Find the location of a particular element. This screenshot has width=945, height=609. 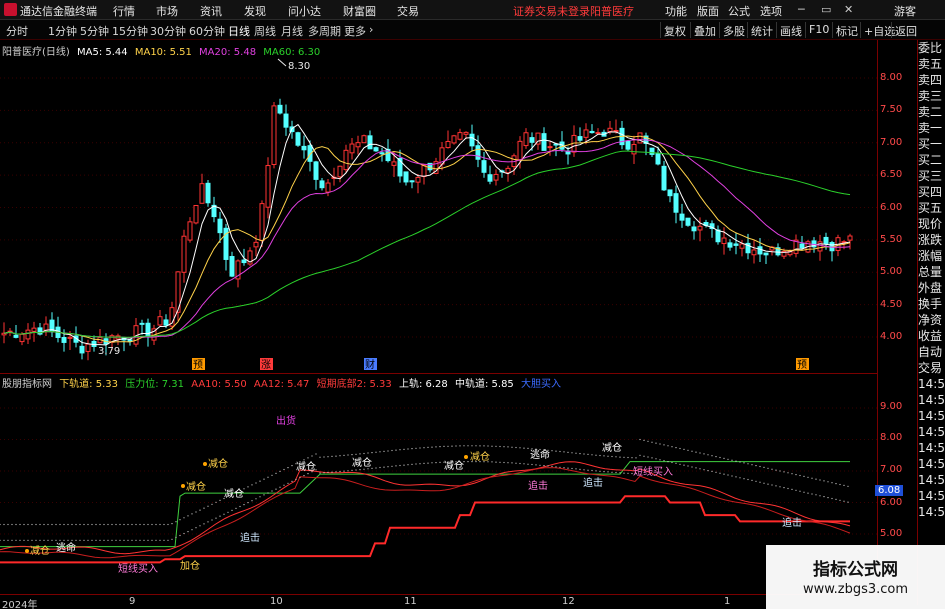

menu-ask: 问小达 is located at coordinates (304, 11).